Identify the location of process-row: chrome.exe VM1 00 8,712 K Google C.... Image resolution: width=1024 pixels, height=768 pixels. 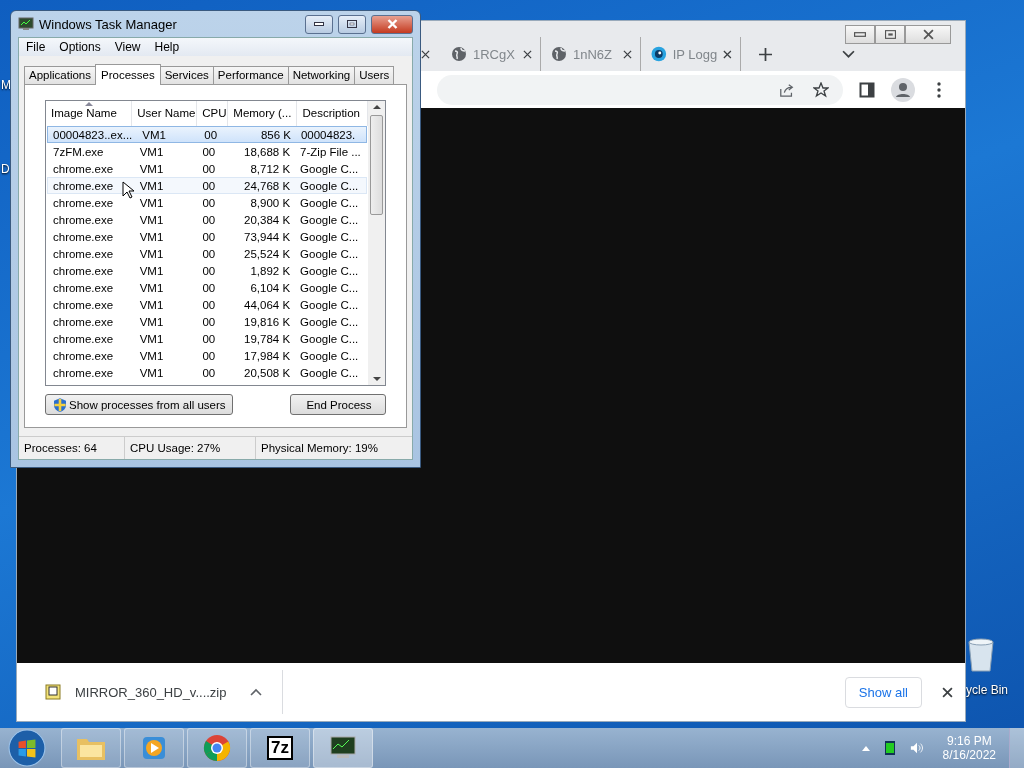
(207, 168).